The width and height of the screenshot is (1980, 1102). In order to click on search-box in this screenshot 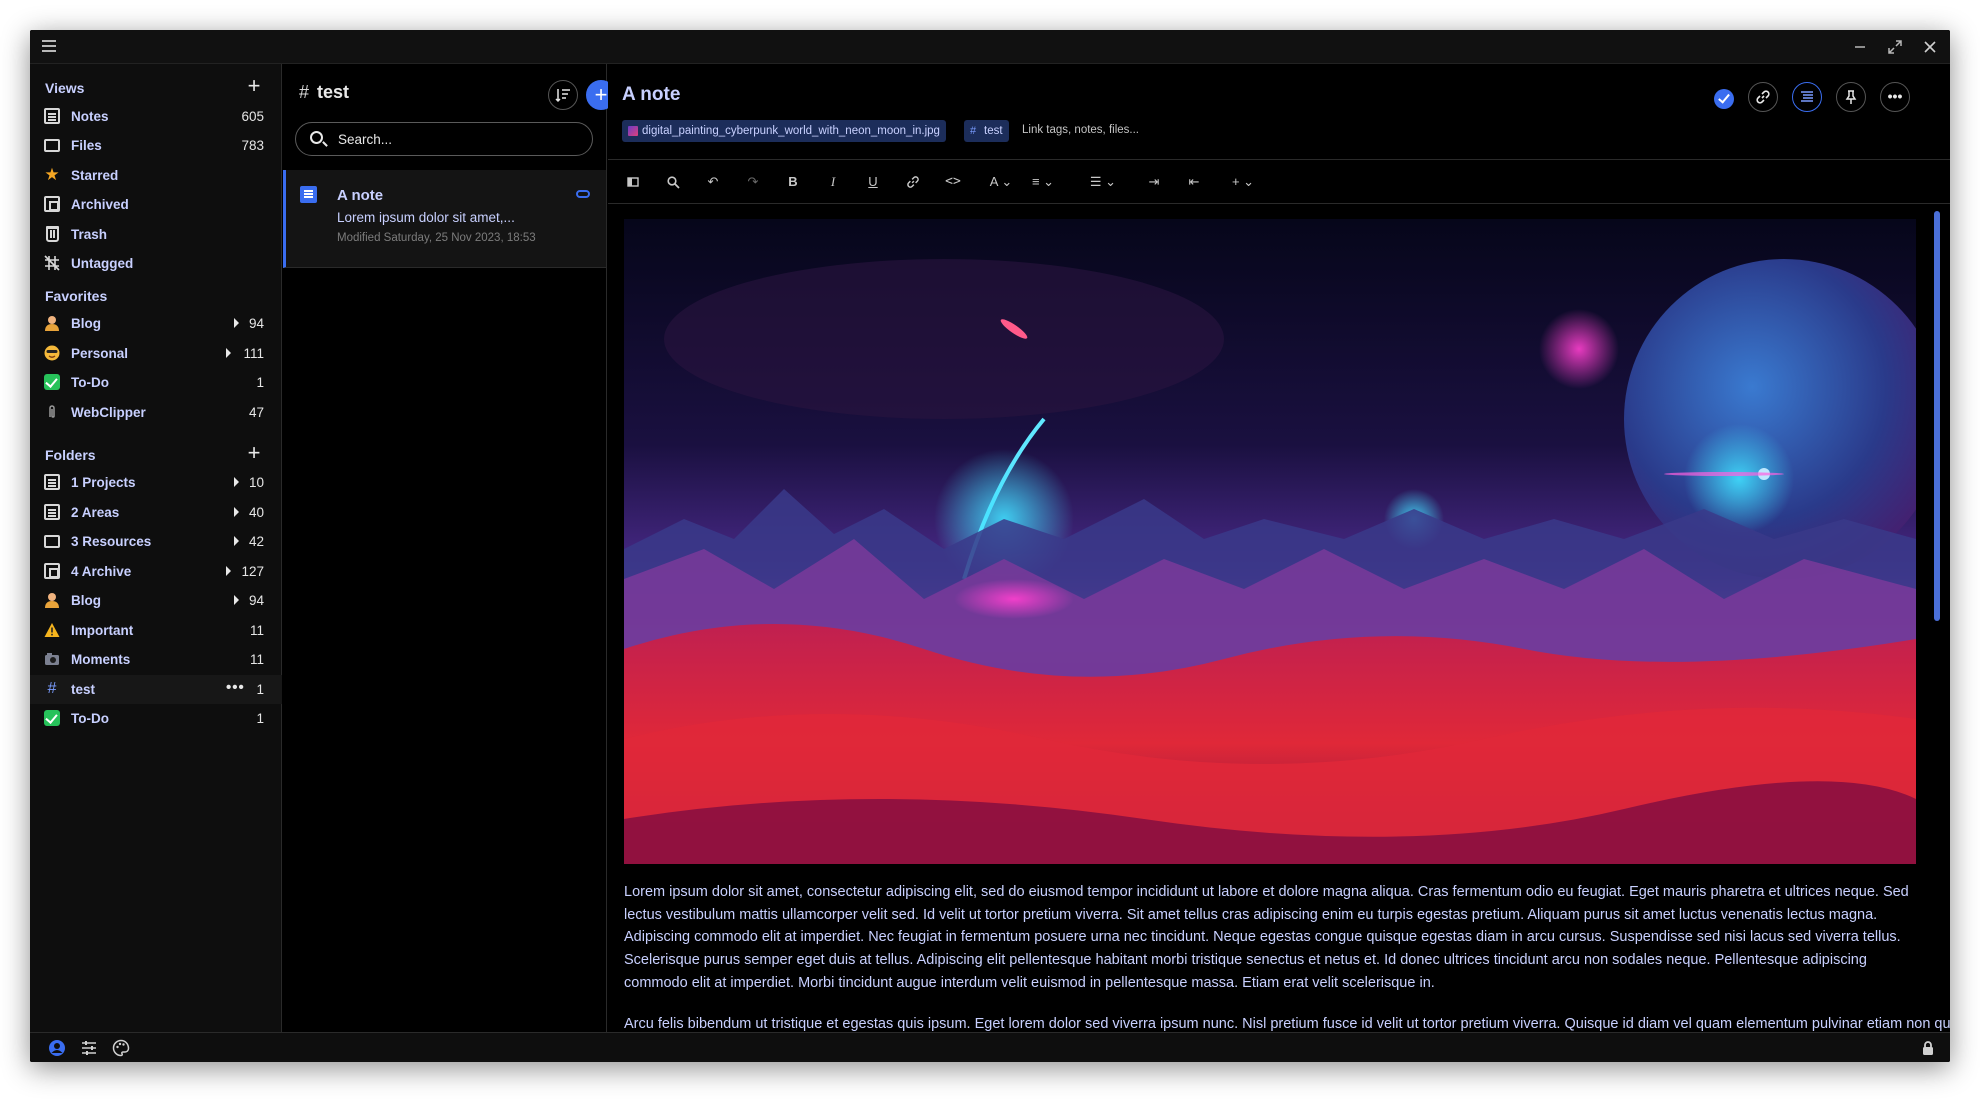, I will do `click(444, 139)`.